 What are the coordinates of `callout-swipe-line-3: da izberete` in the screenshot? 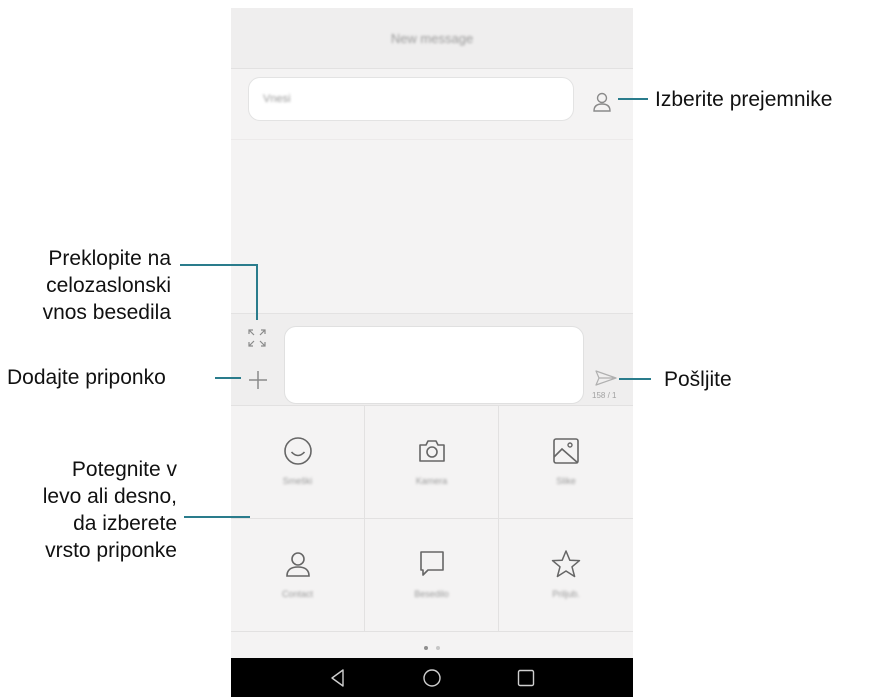 It's located at (125, 523).